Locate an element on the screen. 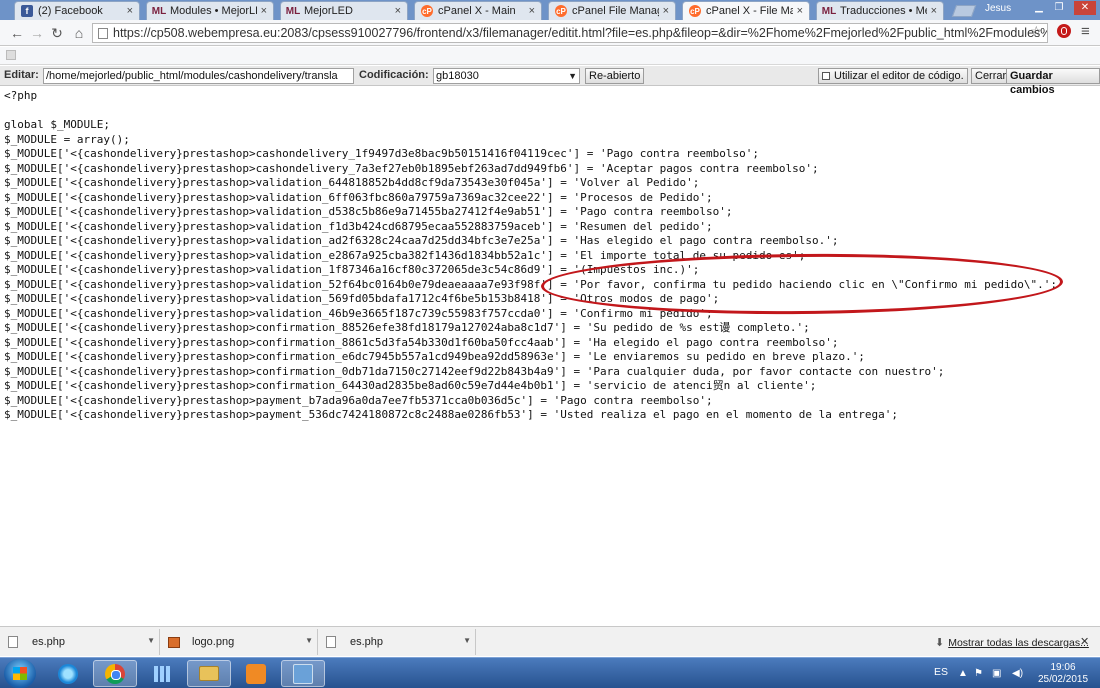 The width and height of the screenshot is (1100, 688). back-icon: ← is located at coordinates (17, 33).